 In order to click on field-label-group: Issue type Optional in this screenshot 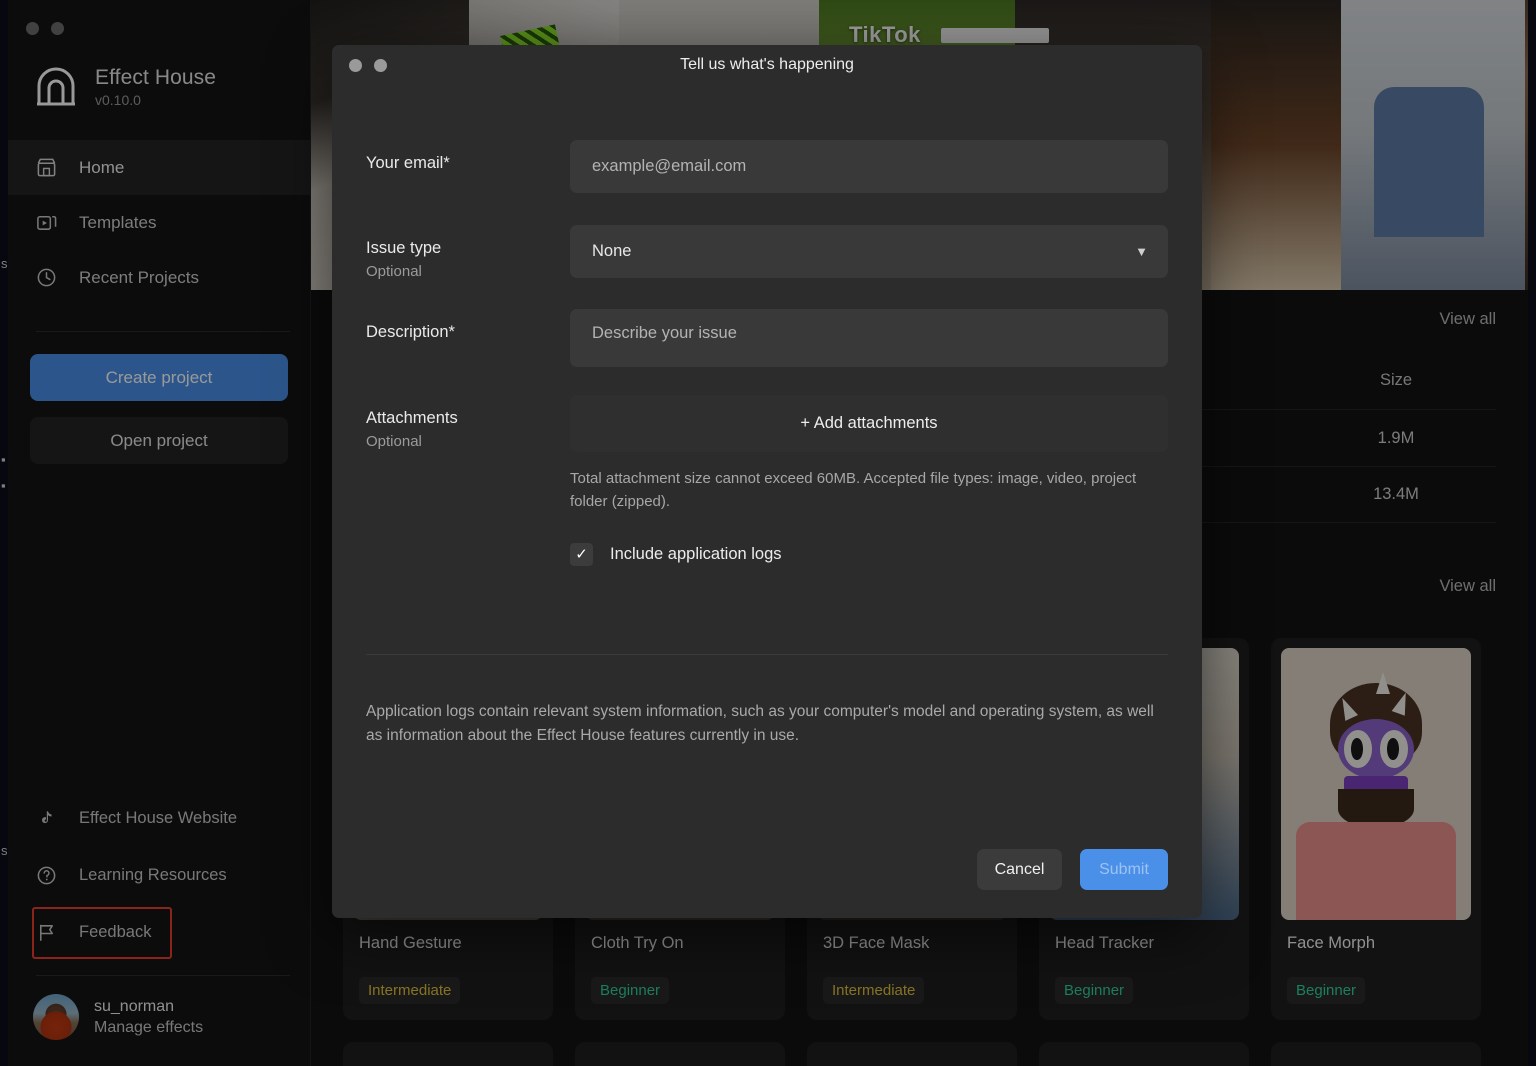, I will do `click(468, 252)`.